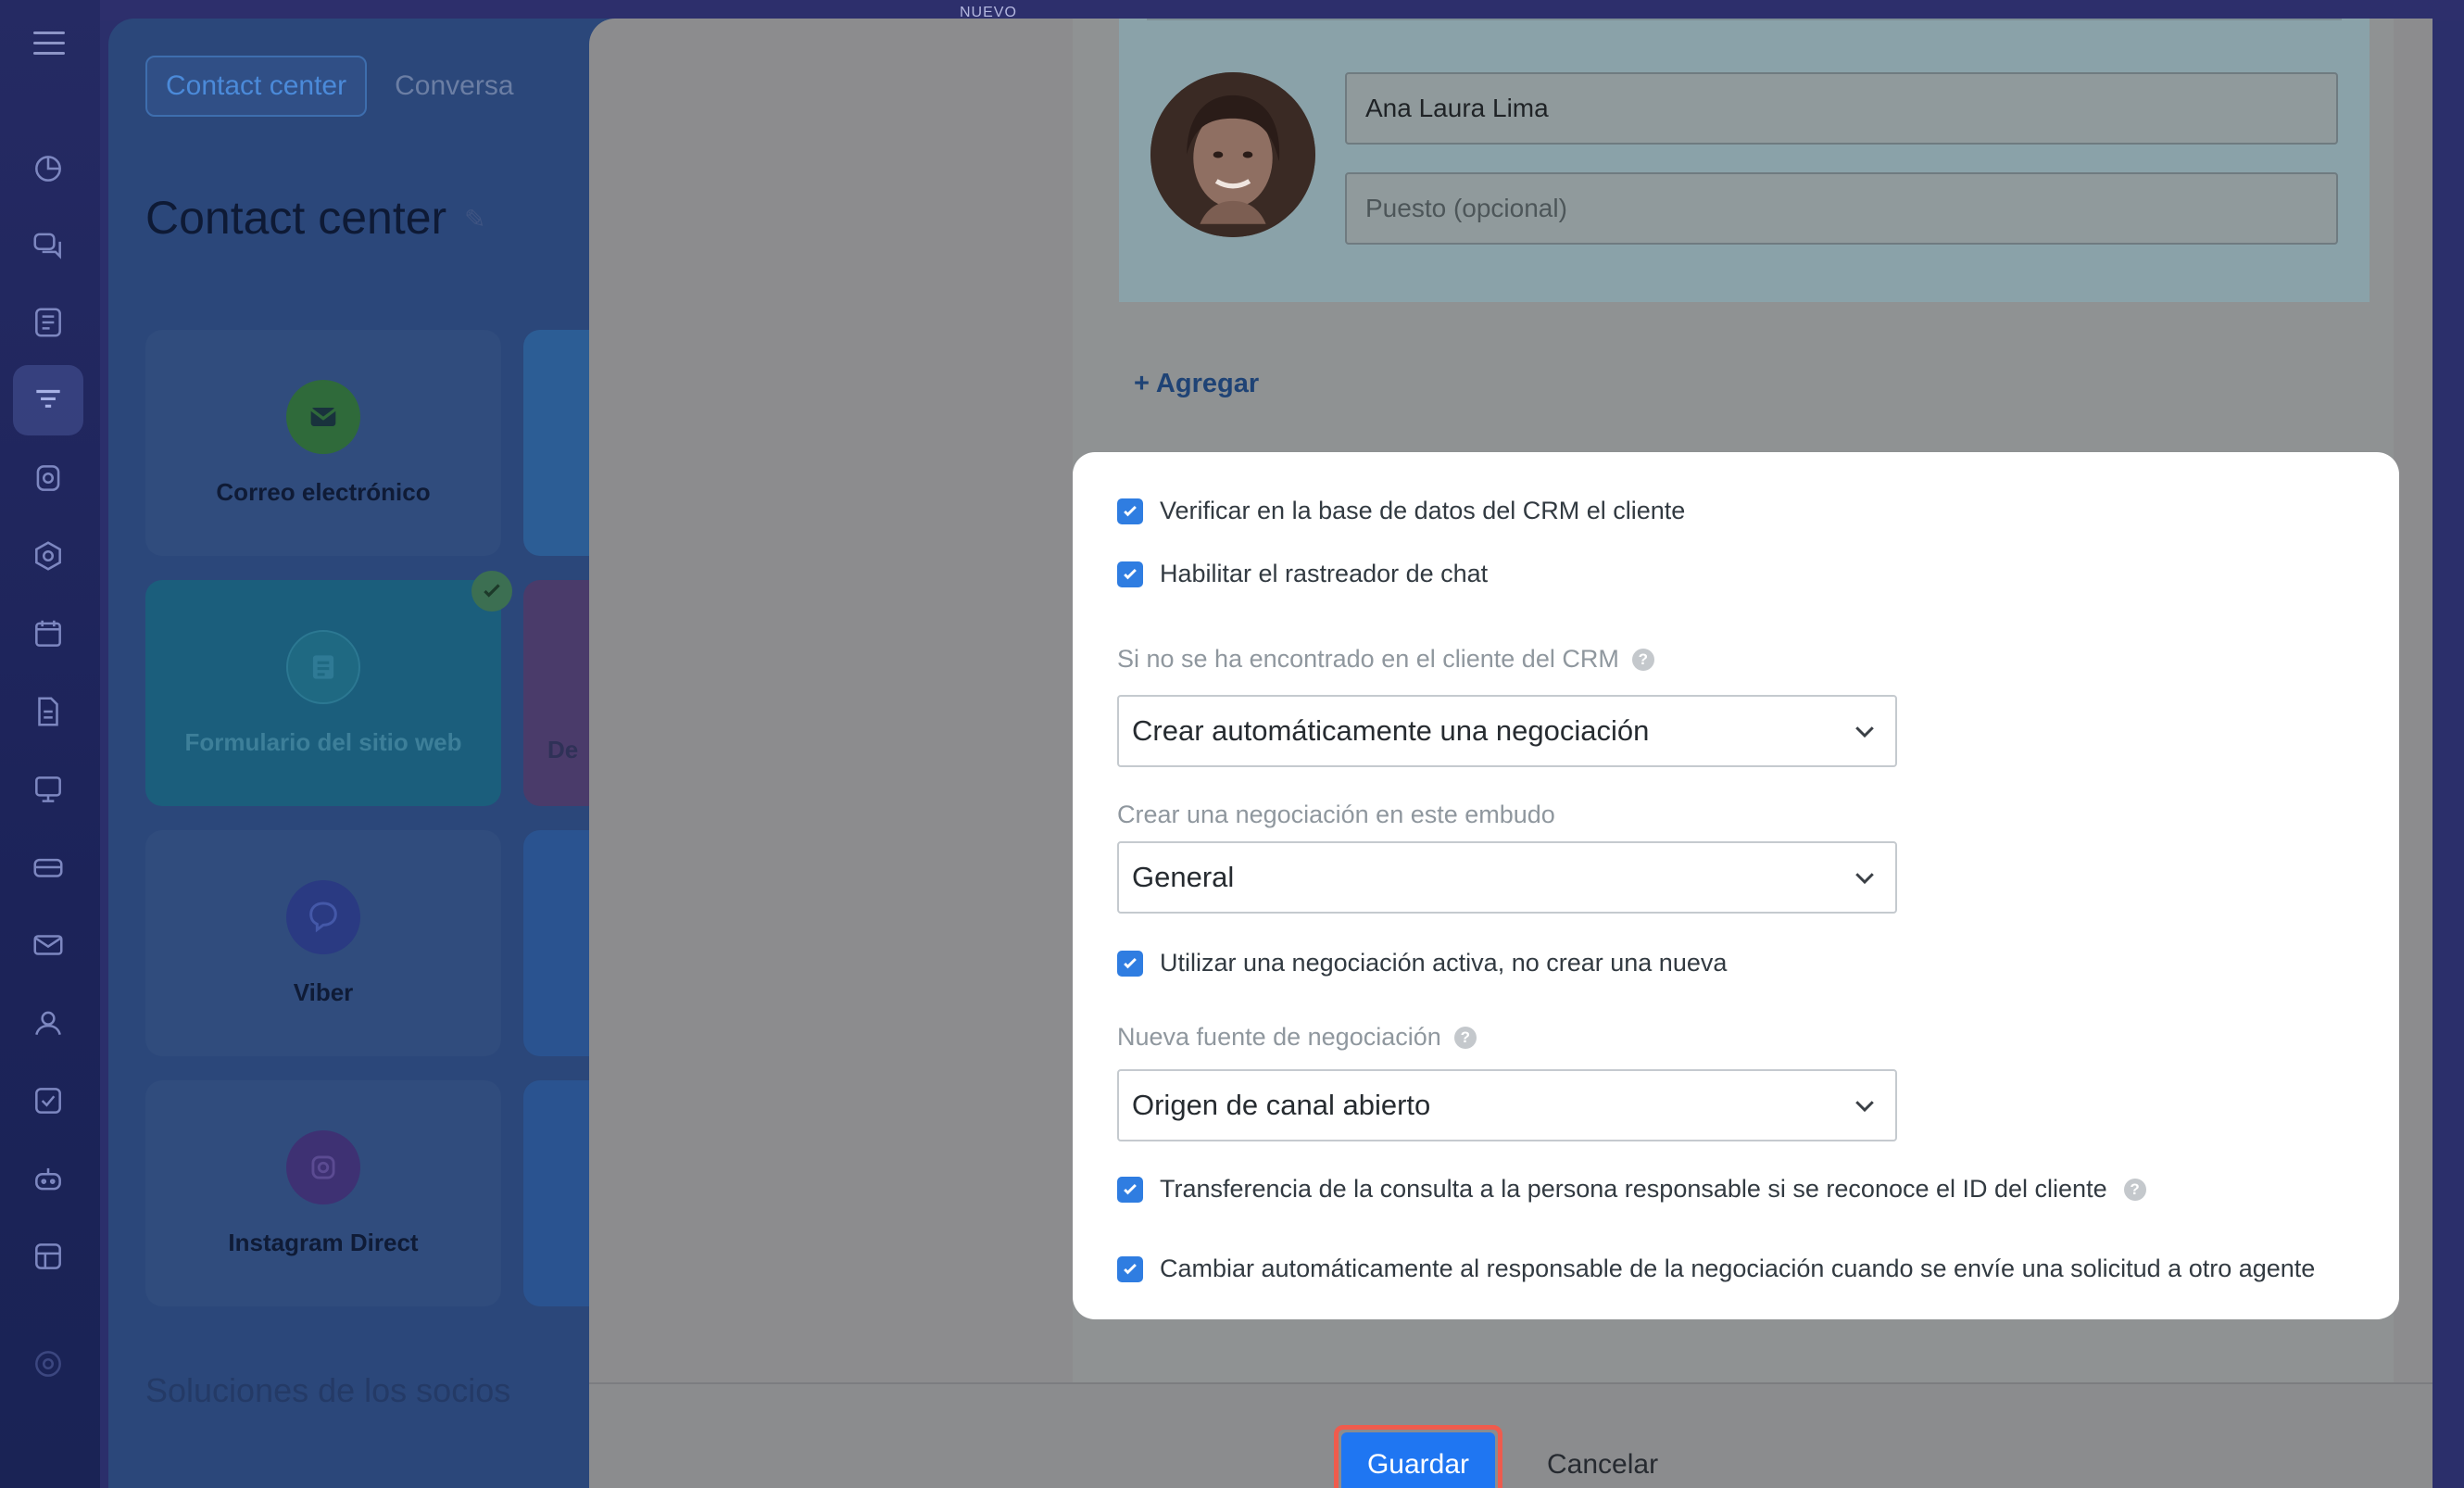 The width and height of the screenshot is (2464, 1488). Describe the element at coordinates (1281, 1105) in the screenshot. I see `select-value: Origen de canal abierto` at that location.